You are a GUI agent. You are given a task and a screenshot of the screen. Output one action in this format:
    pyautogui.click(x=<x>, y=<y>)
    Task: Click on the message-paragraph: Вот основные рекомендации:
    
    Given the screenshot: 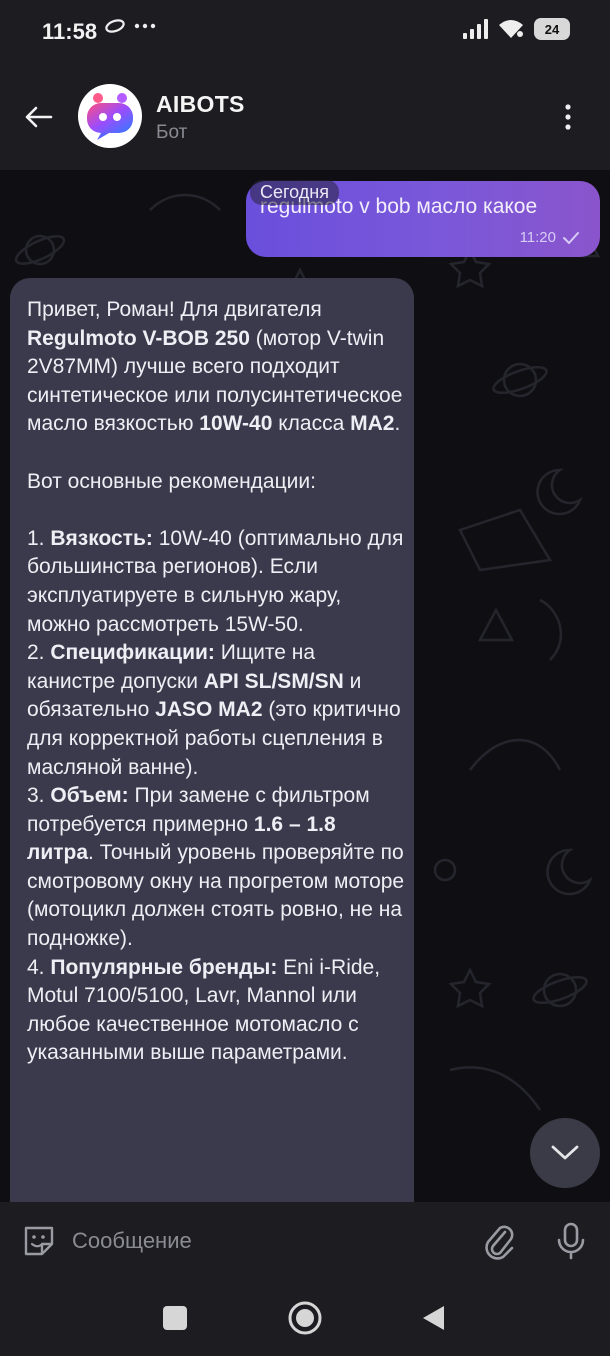 What is the action you would take?
    pyautogui.click(x=216, y=482)
    